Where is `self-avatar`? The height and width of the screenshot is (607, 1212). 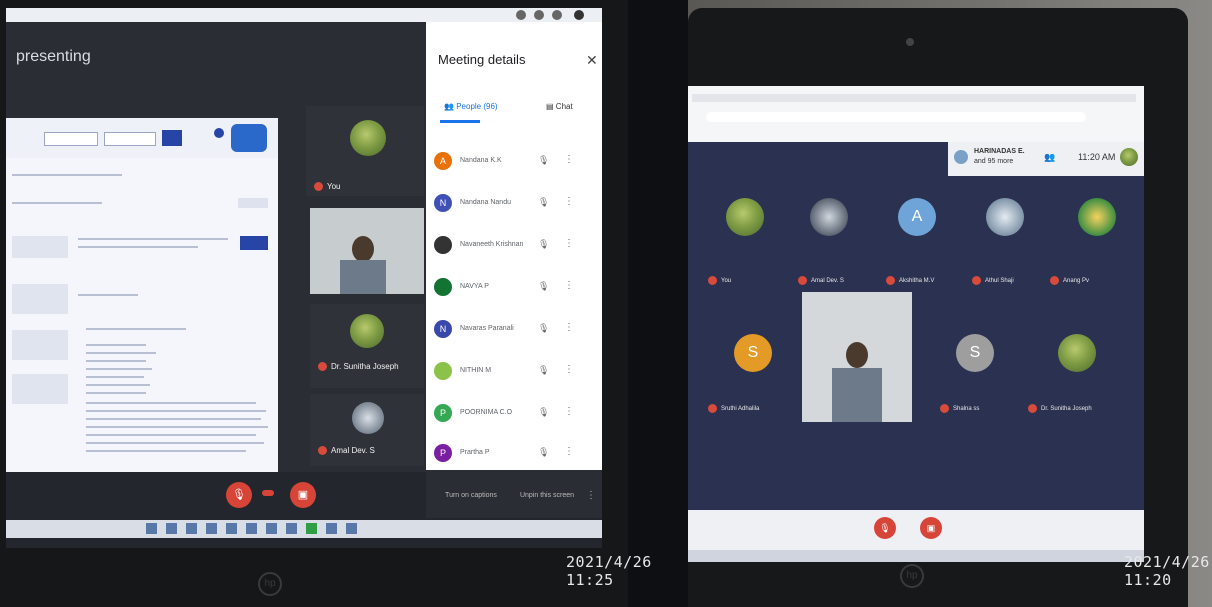 self-avatar is located at coordinates (1129, 157).